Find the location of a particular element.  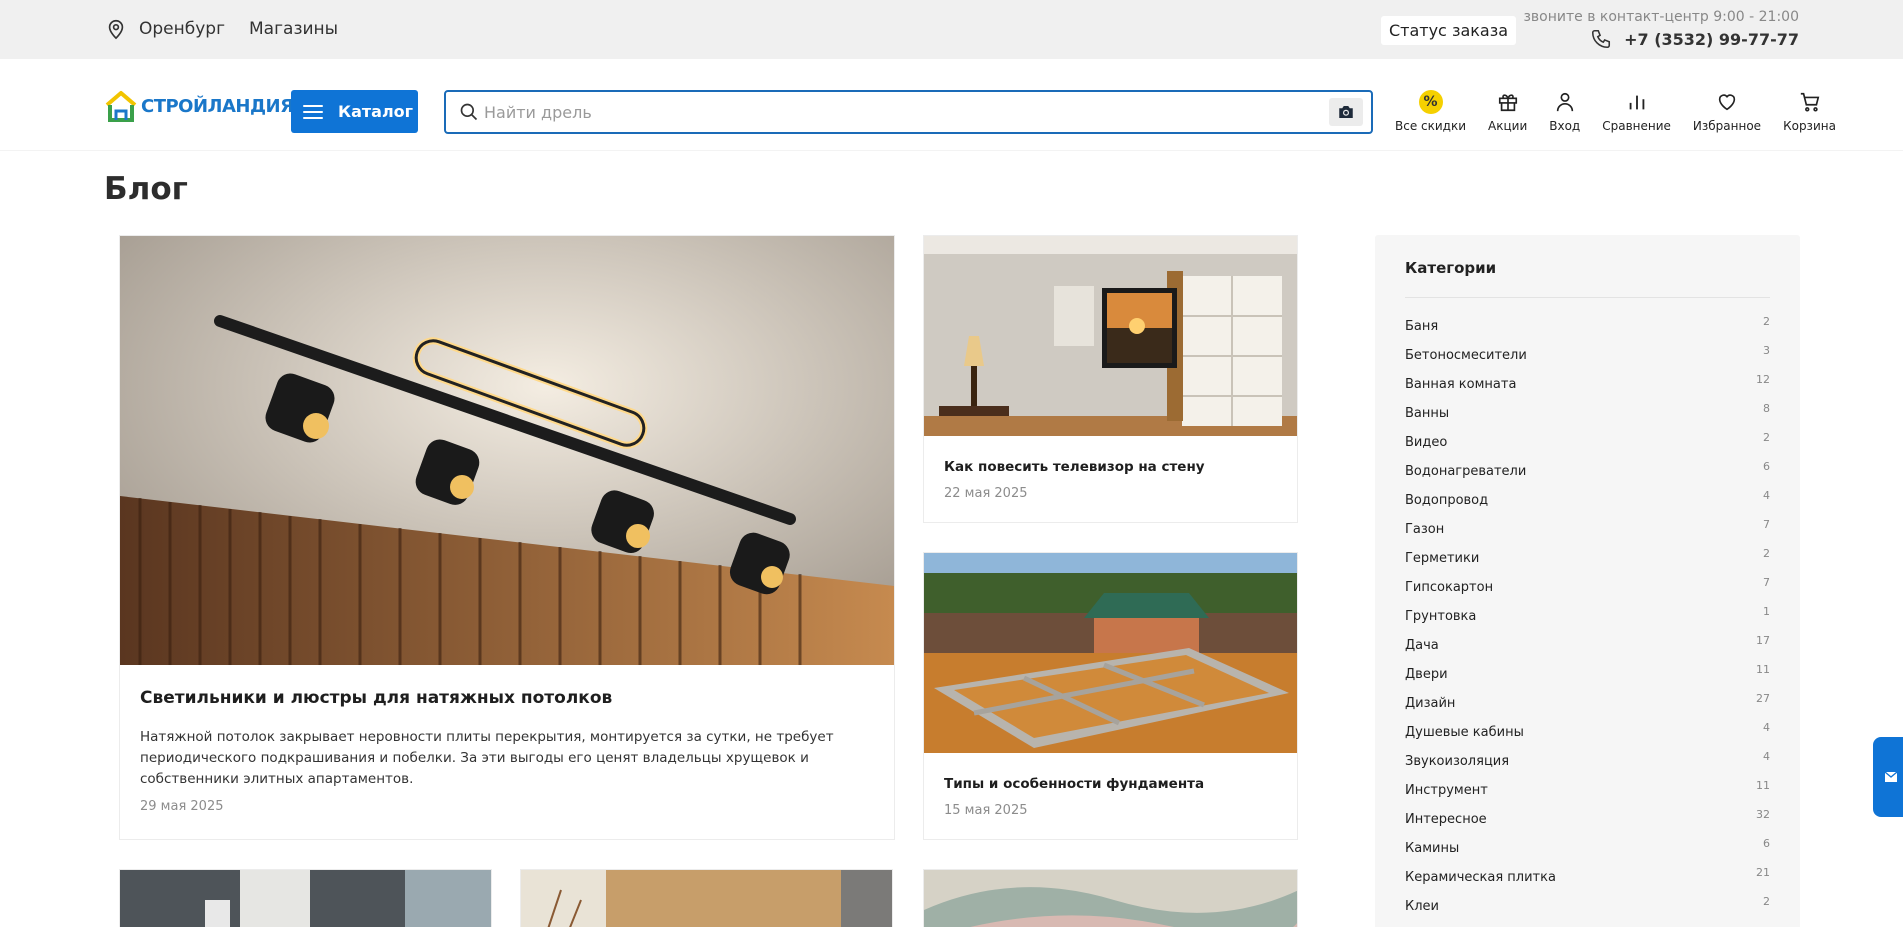

all-discounts-link: % Все скидки is located at coordinates (1430, 111).